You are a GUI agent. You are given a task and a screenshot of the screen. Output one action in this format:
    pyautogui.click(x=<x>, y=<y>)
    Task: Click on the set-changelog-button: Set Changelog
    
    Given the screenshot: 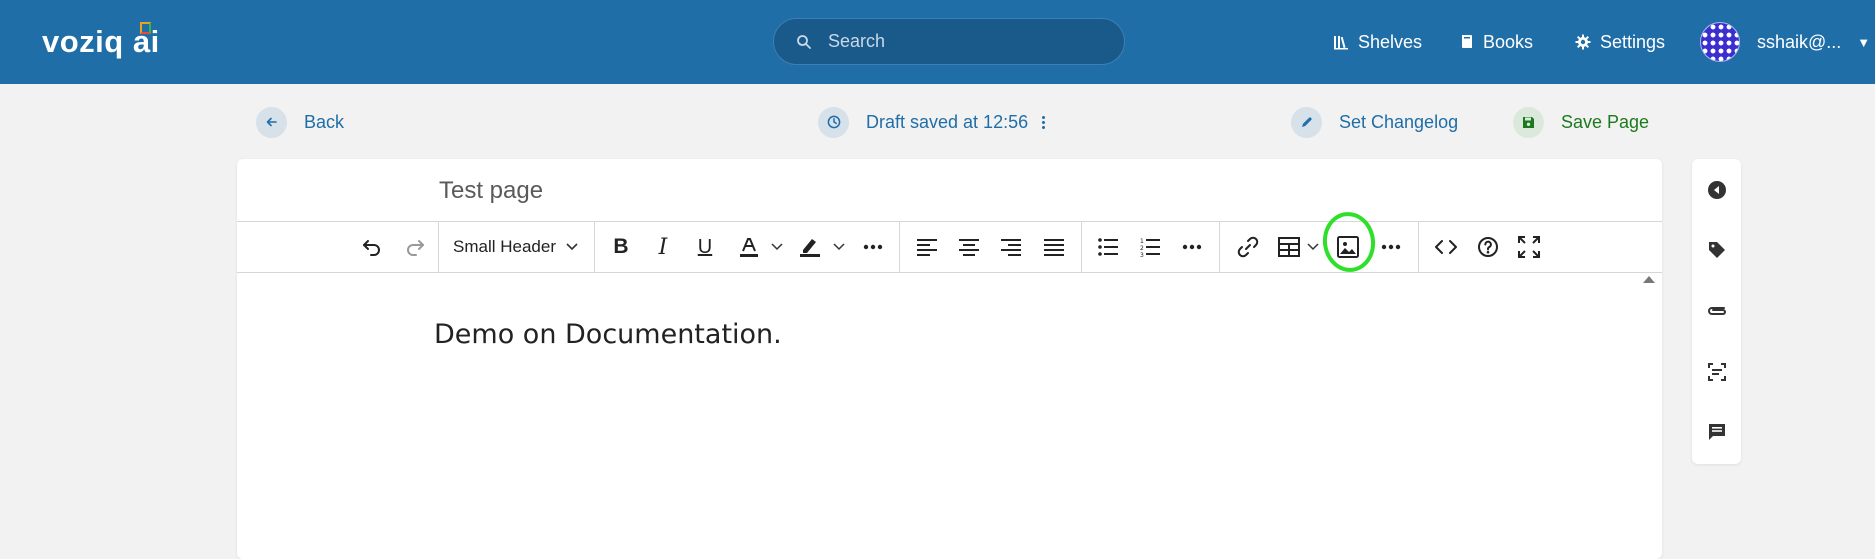 What is the action you would take?
    pyautogui.click(x=1374, y=122)
    